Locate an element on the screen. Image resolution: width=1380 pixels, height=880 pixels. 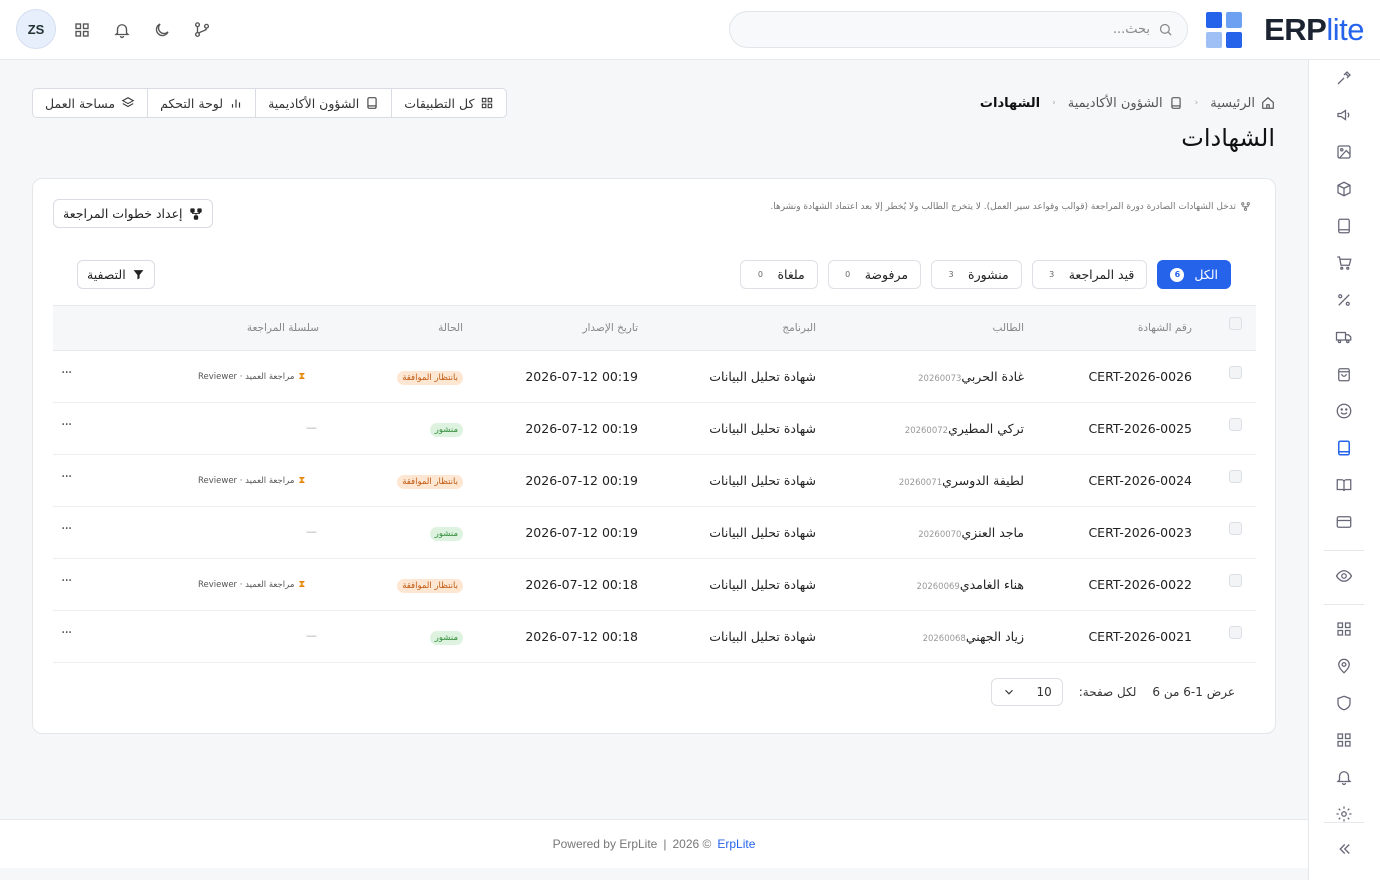
cart-icon is located at coordinates (1344, 263).